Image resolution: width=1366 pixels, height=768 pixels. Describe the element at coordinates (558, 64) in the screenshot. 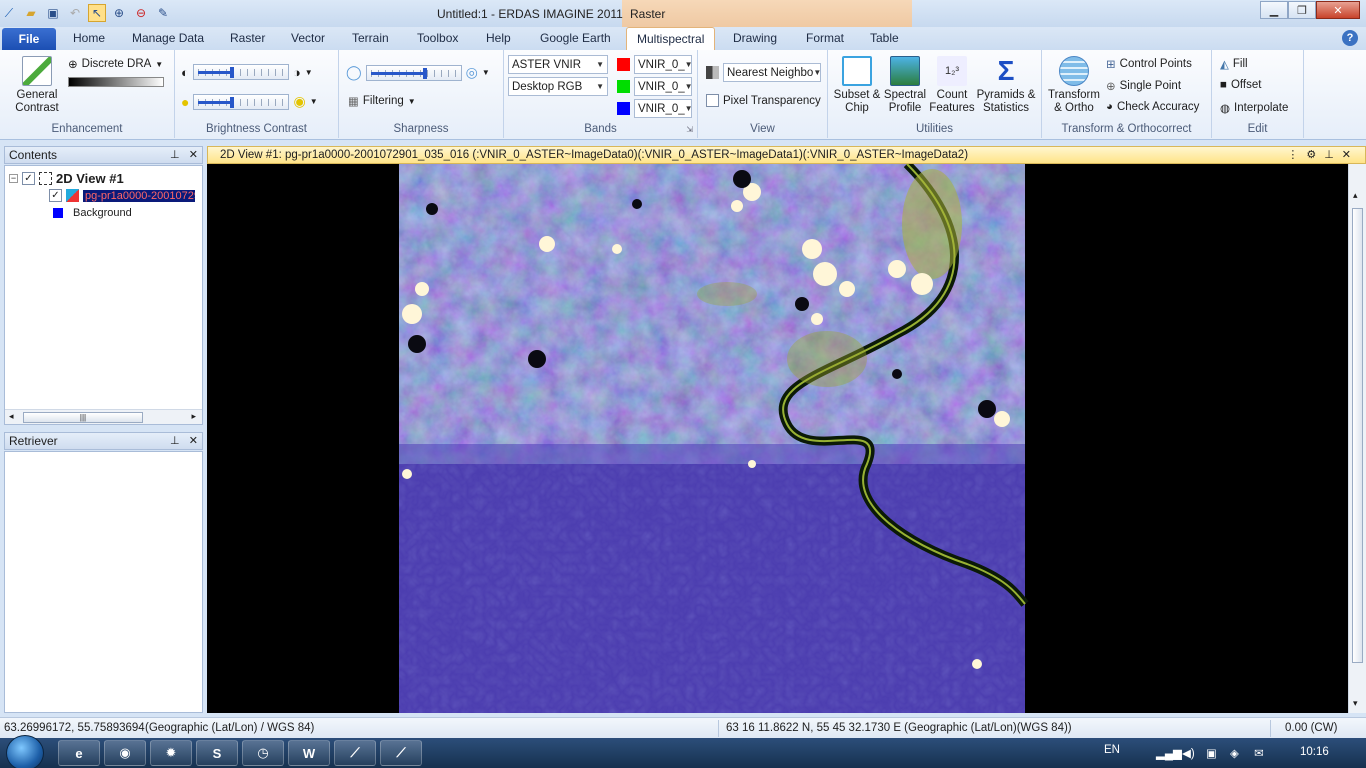

I see `sensor-select: ASTER VNIR ▼` at that location.